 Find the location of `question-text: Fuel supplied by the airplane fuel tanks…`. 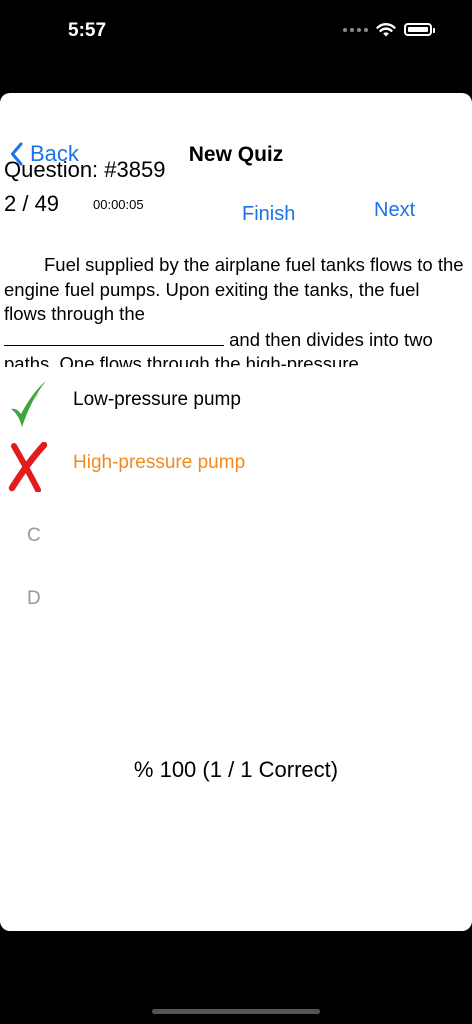

question-text: Fuel supplied by the airplane fuel tanks… is located at coordinates (234, 310).